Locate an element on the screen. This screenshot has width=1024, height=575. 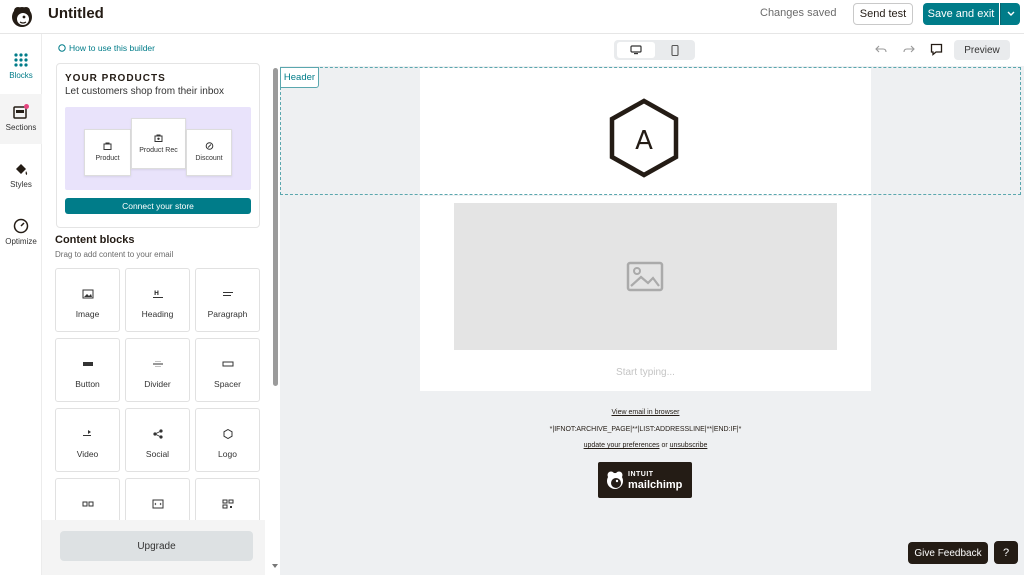
code-icon is located at coordinates (157, 504).